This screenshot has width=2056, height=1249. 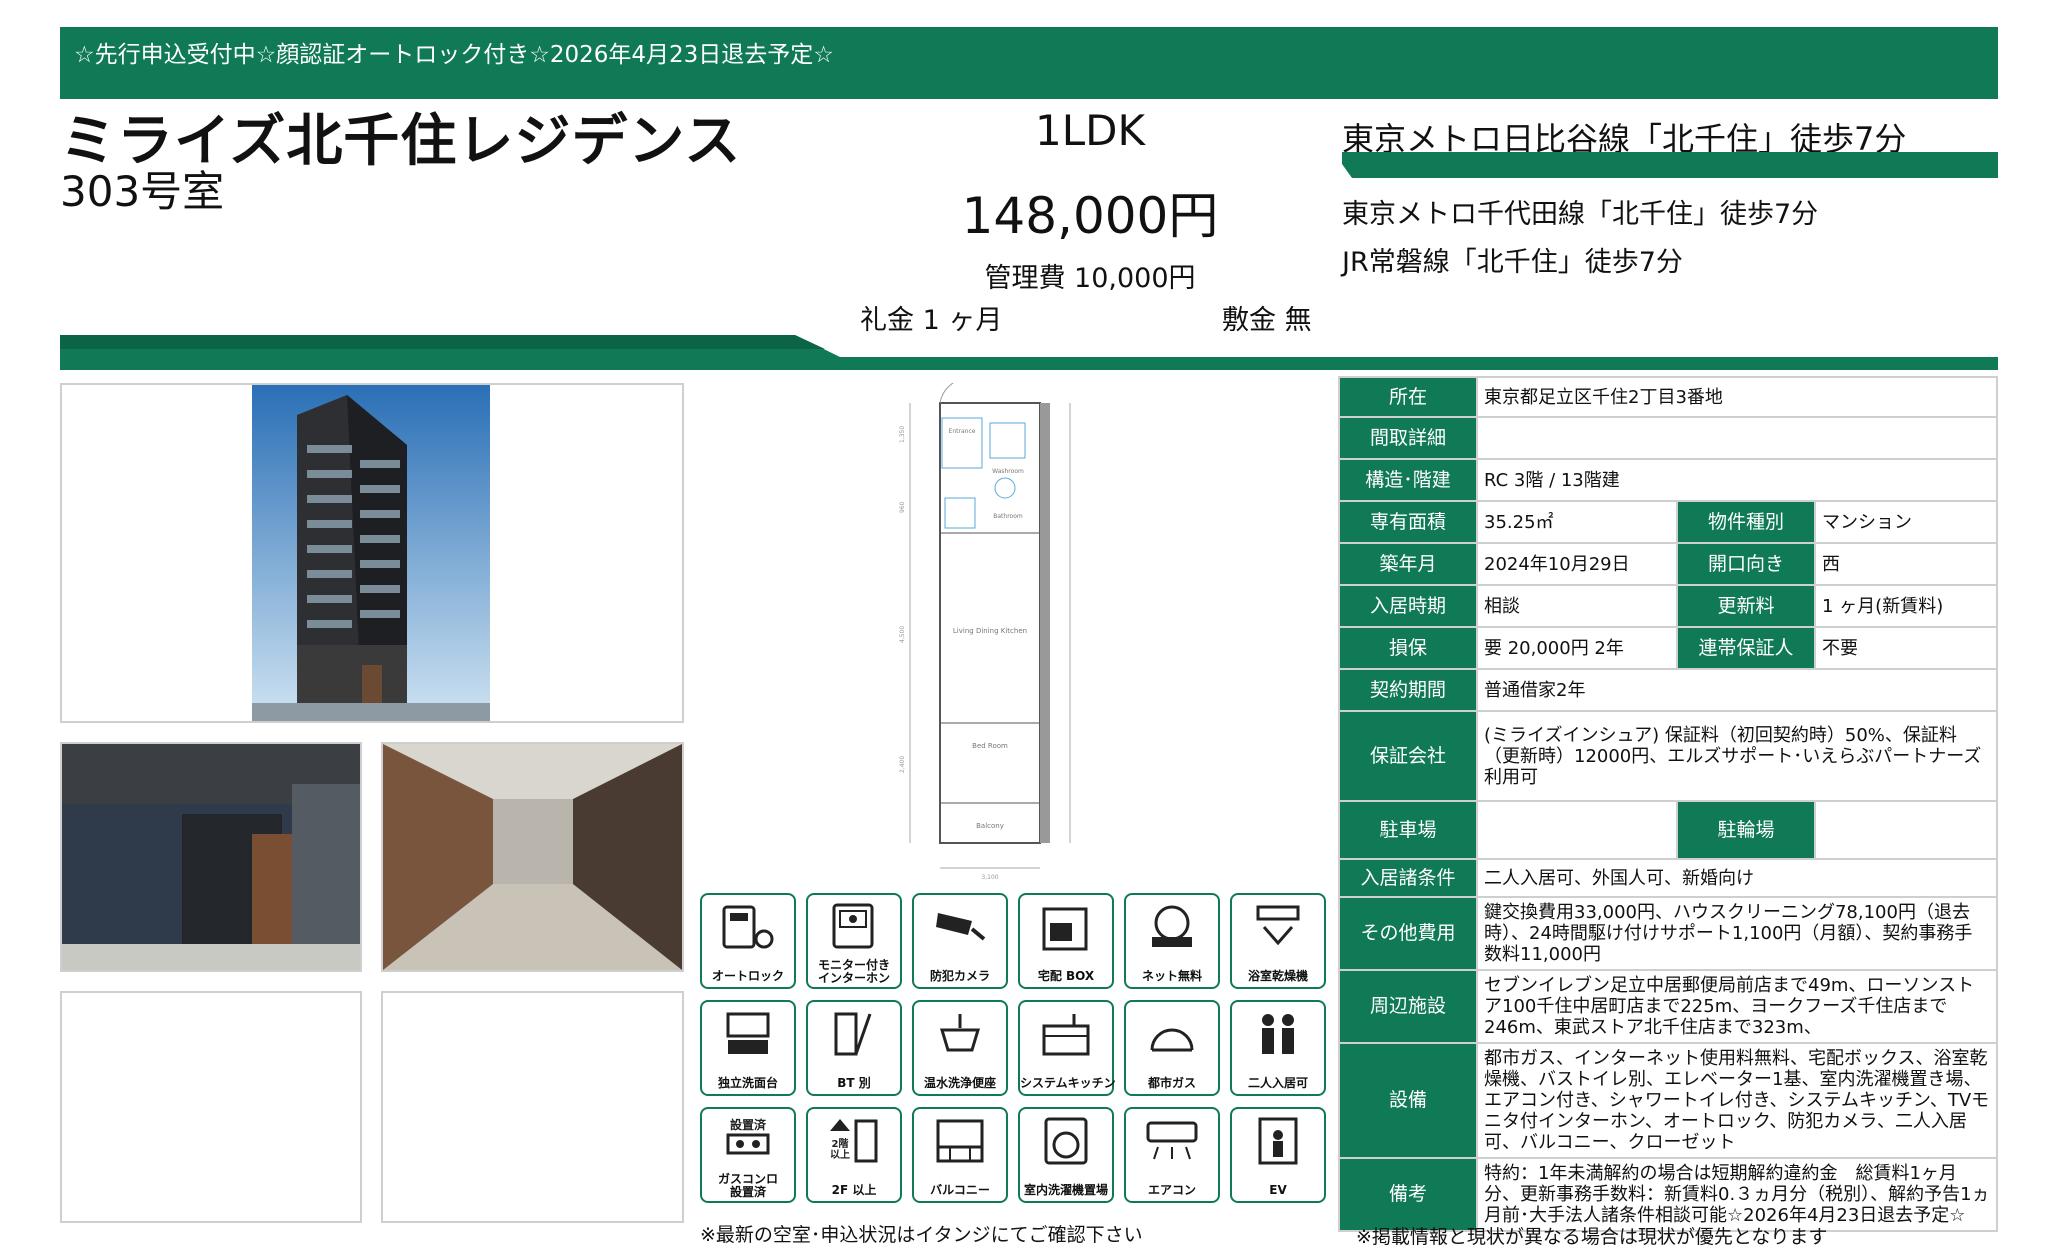 I want to click on spec-label: 構造･階建, so click(x=1408, y=480).